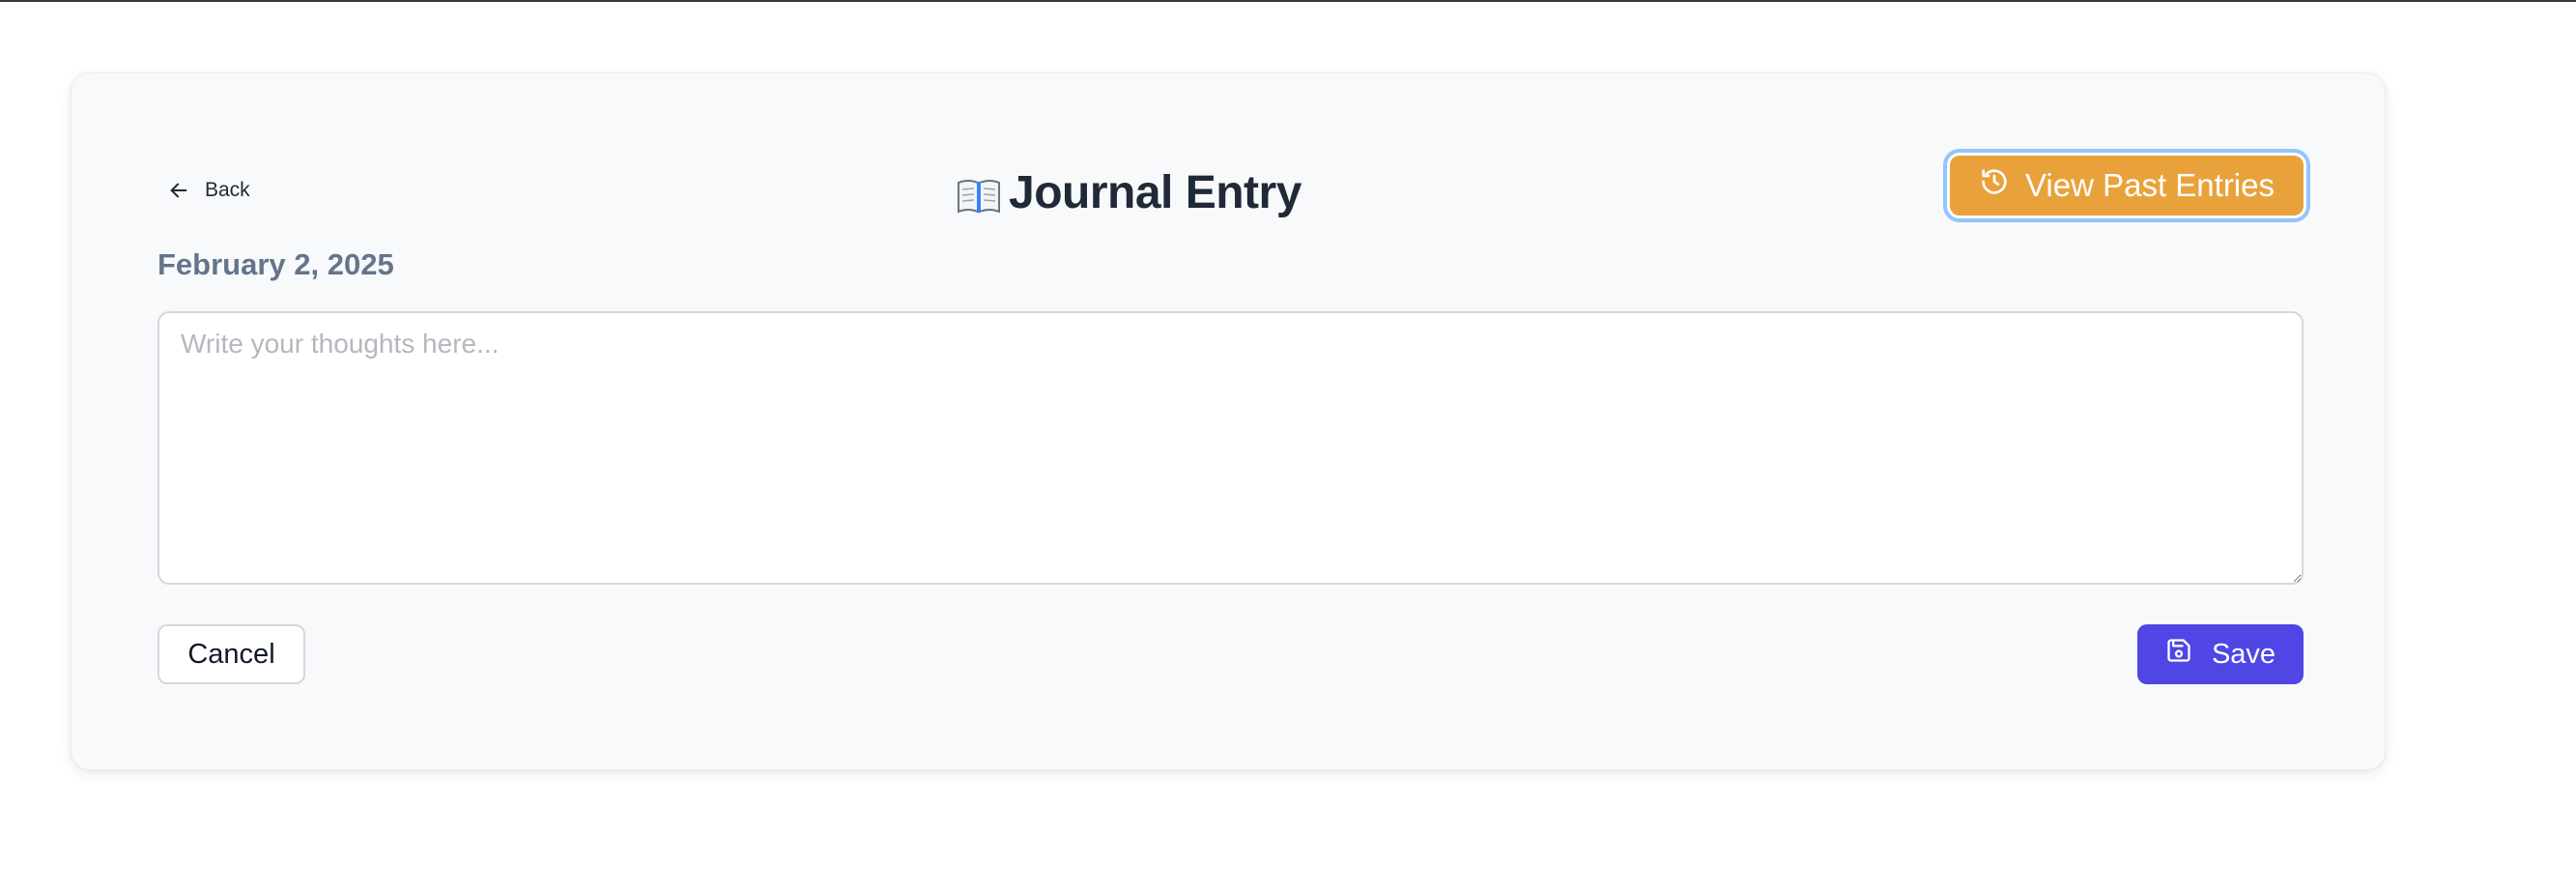 This screenshot has height=893, width=2576. Describe the element at coordinates (275, 264) in the screenshot. I see `entry-date: February 2, 2025` at that location.